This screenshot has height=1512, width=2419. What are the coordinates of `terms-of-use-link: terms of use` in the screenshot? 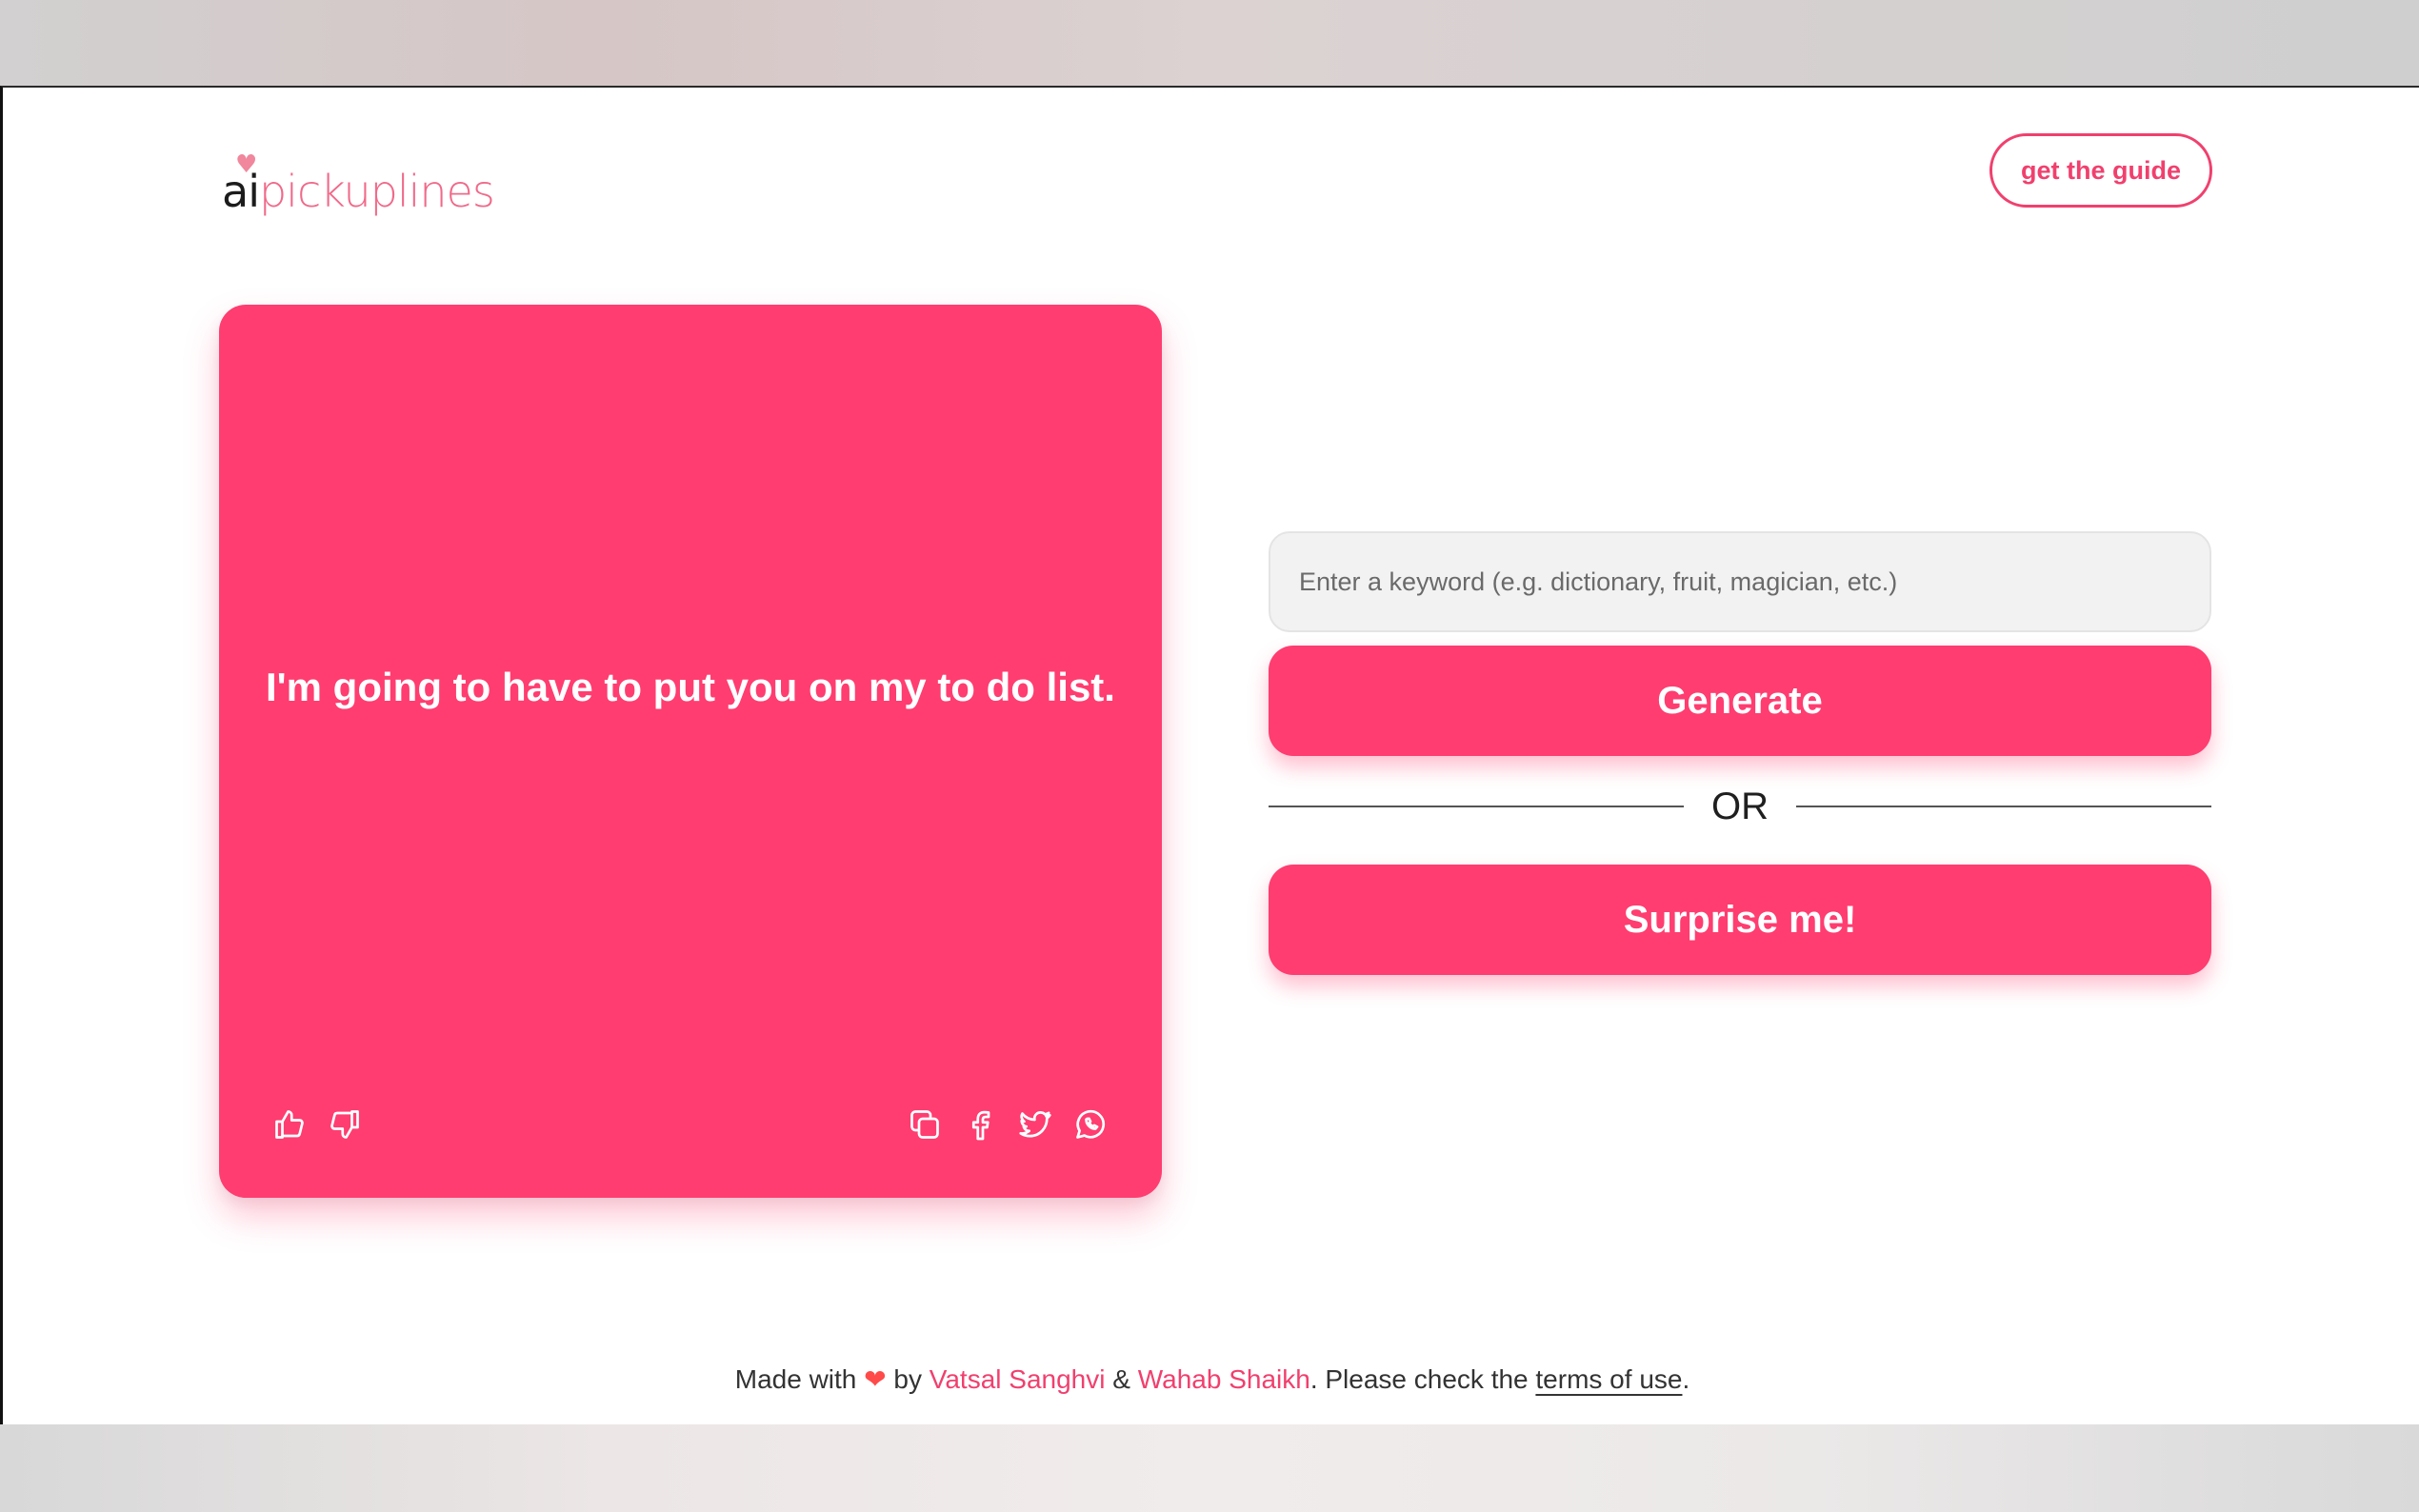 It's located at (1608, 1379).